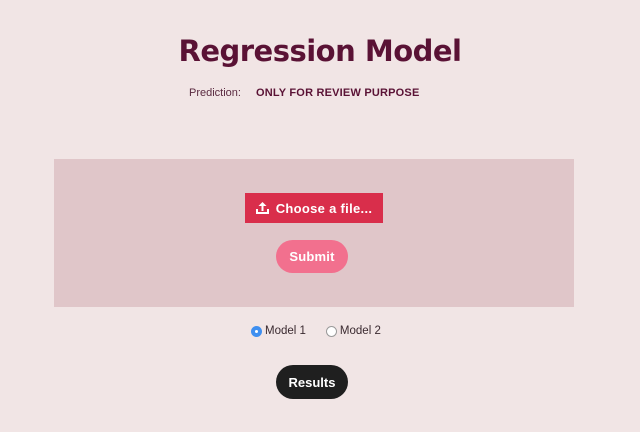 Image resolution: width=640 pixels, height=432 pixels. I want to click on model-1-option: Model 1, so click(278, 331).